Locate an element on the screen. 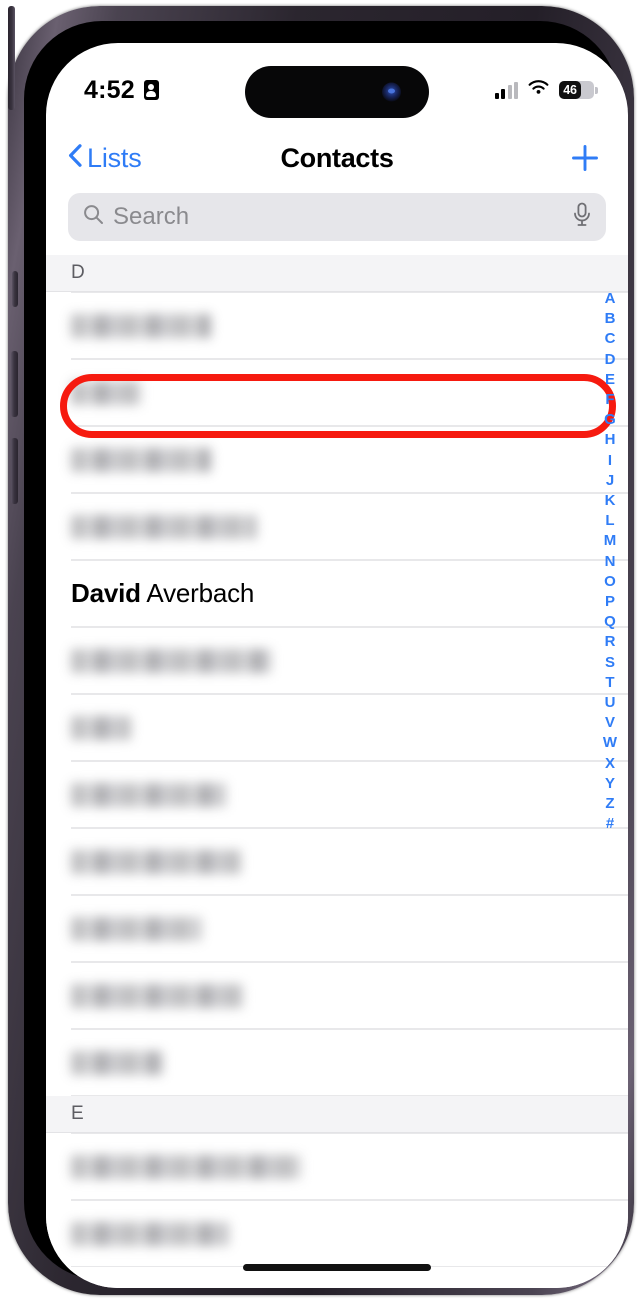  index-letter-d: D is located at coordinates (610, 360).